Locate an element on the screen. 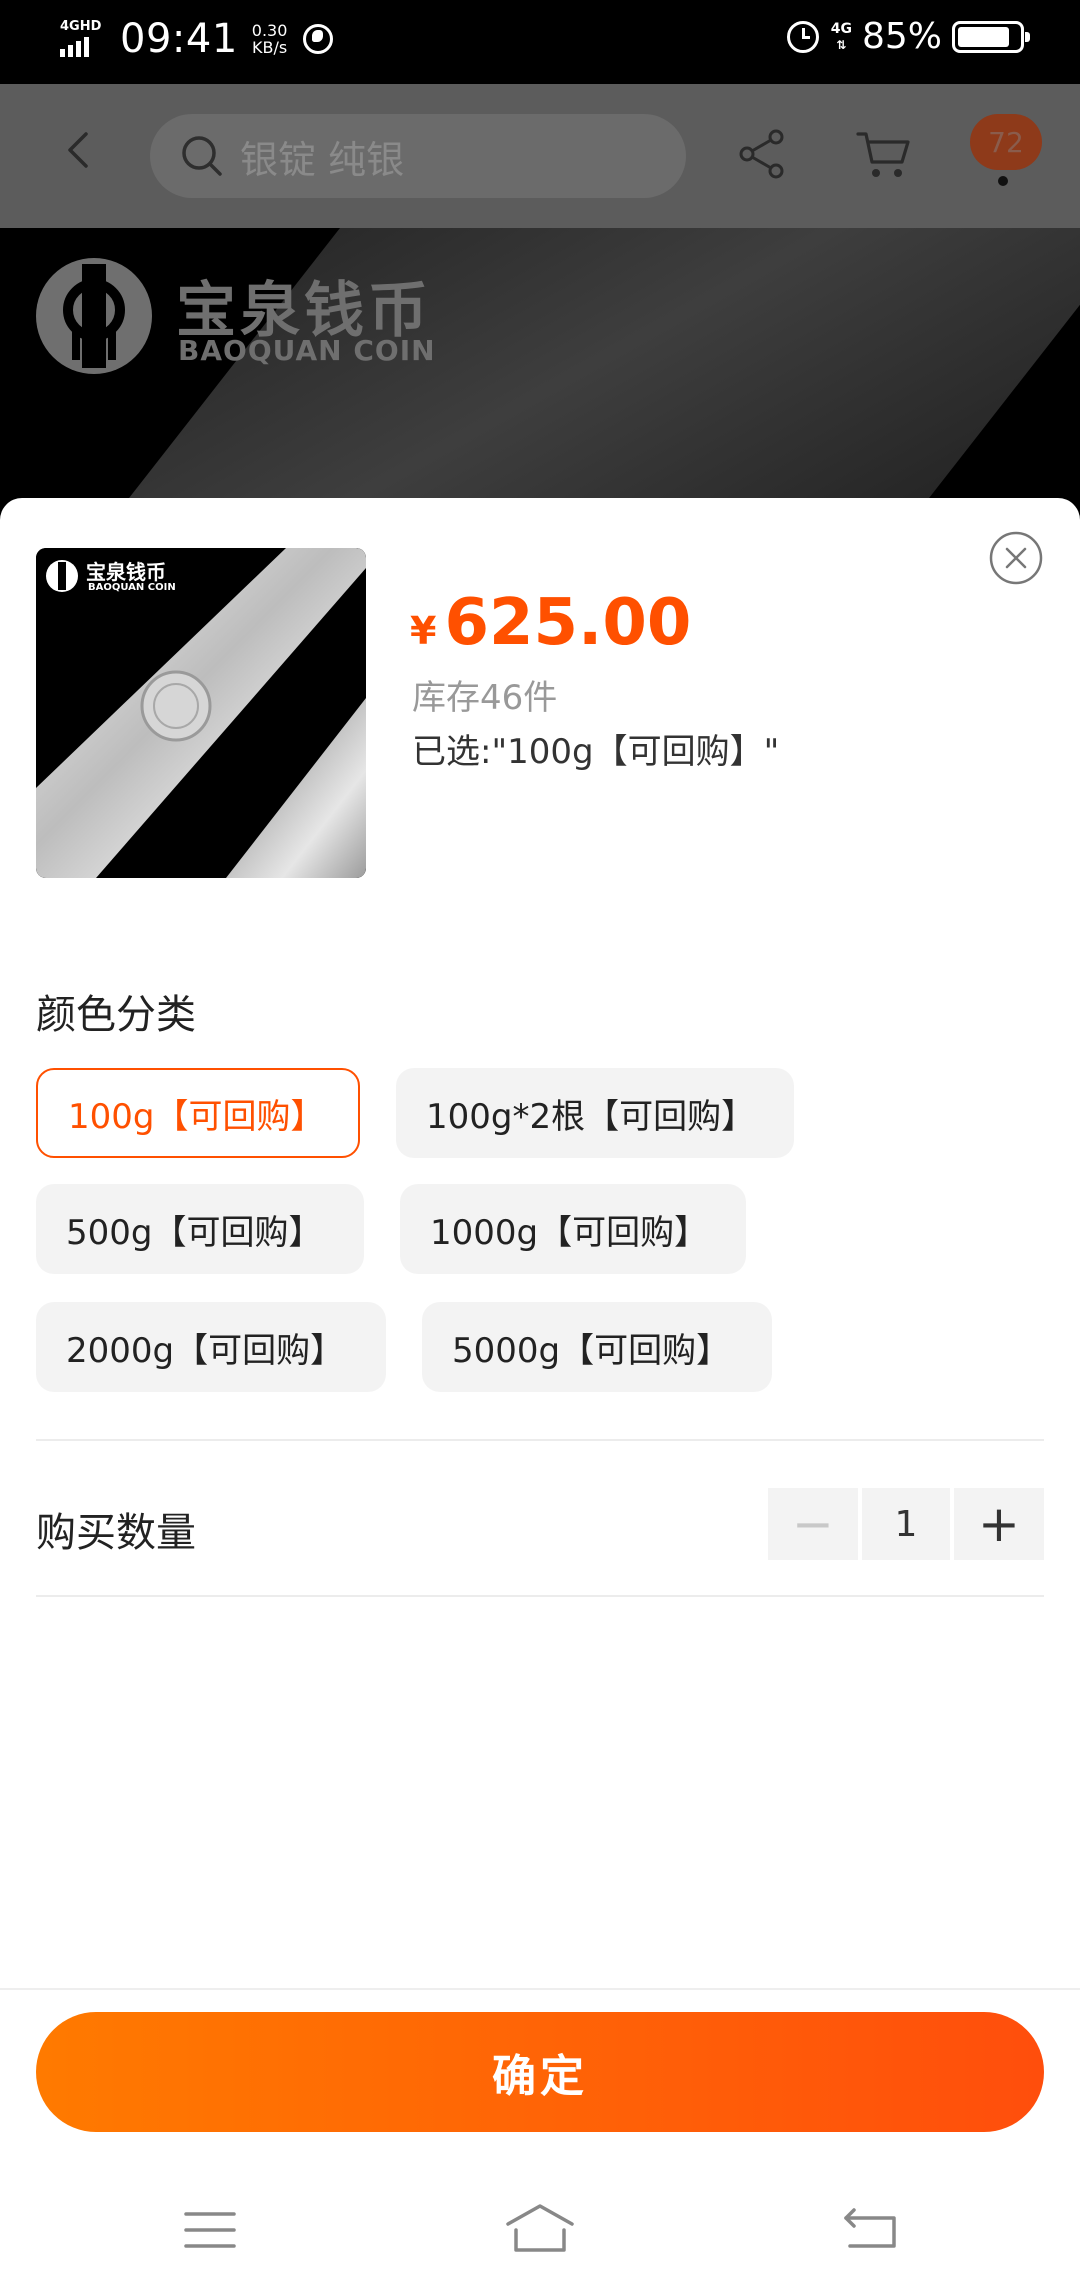 Image resolution: width=1080 pixels, height=2280 pixels. sku-option-1000g: 1000g【可回购】 is located at coordinates (573, 1229).